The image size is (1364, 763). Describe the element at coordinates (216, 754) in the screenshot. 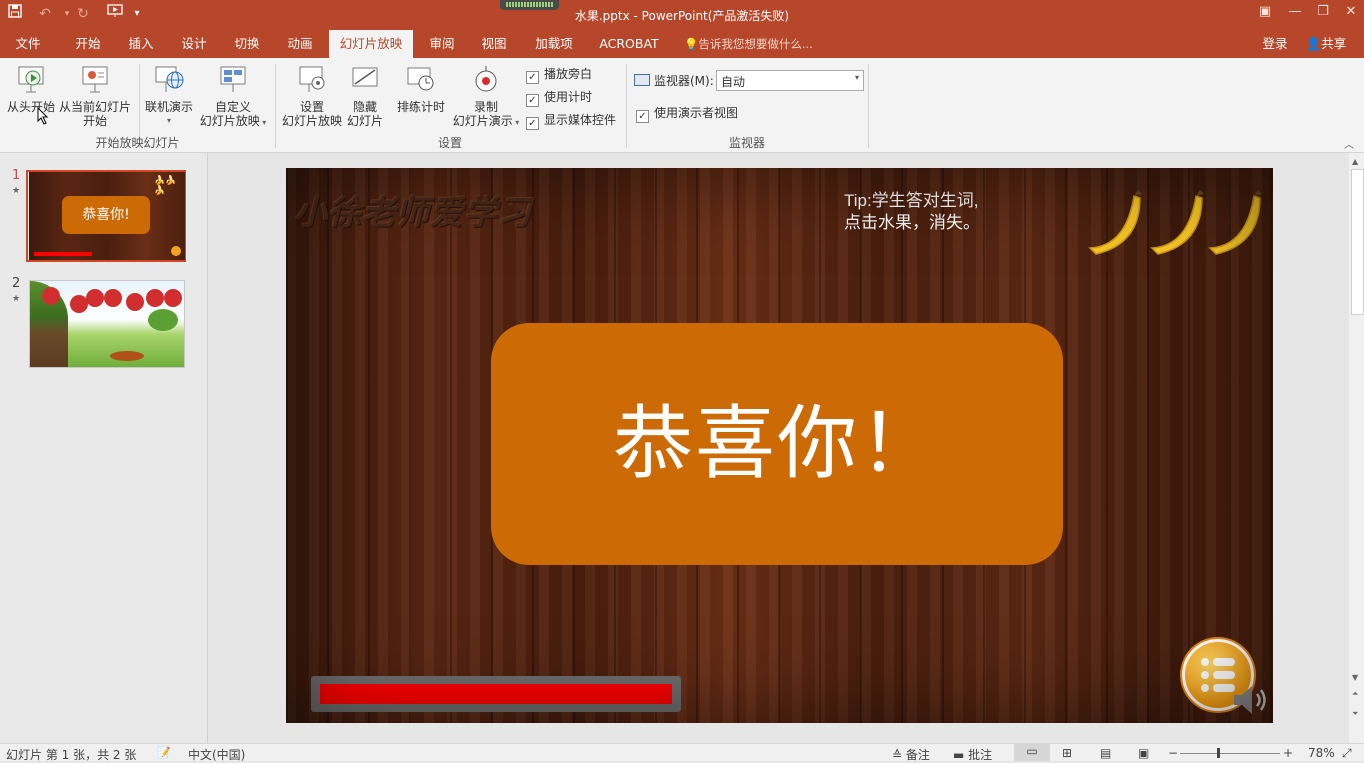

I see `language-indicator: 中文(中国)` at that location.